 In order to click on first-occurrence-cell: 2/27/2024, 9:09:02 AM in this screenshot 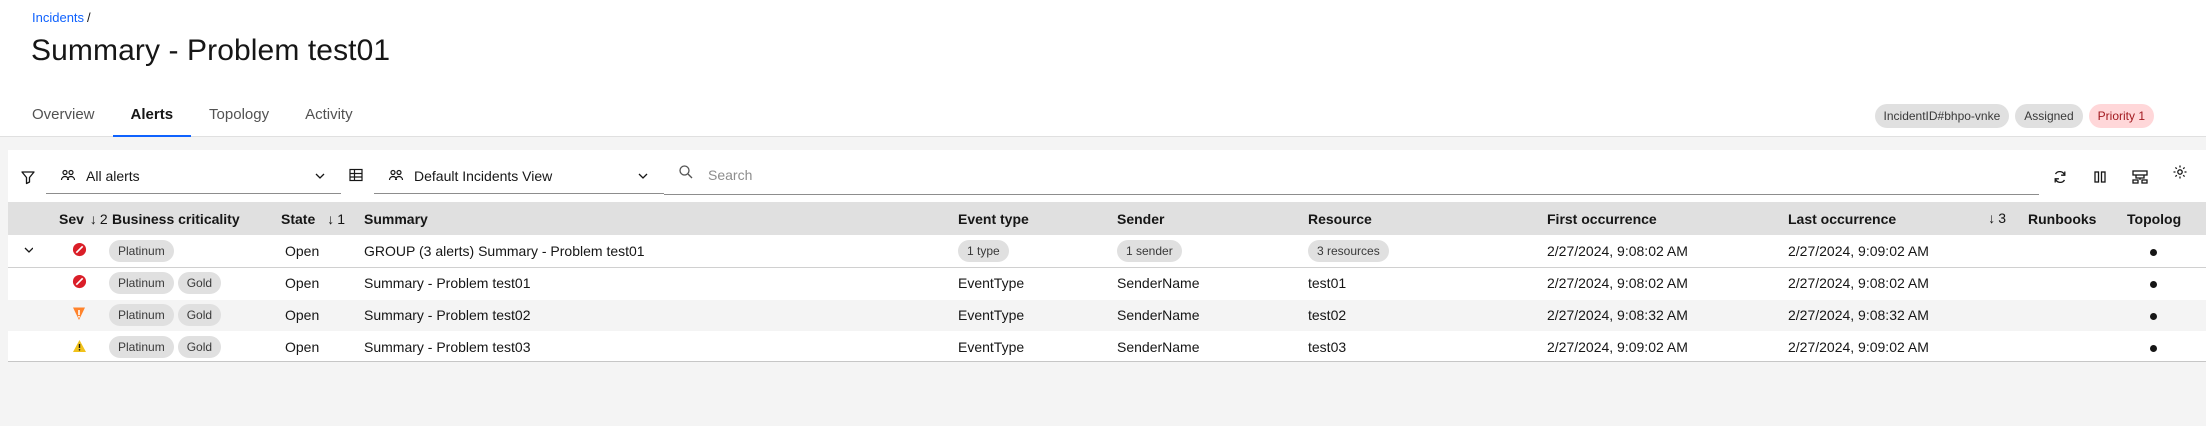, I will do `click(1663, 346)`.